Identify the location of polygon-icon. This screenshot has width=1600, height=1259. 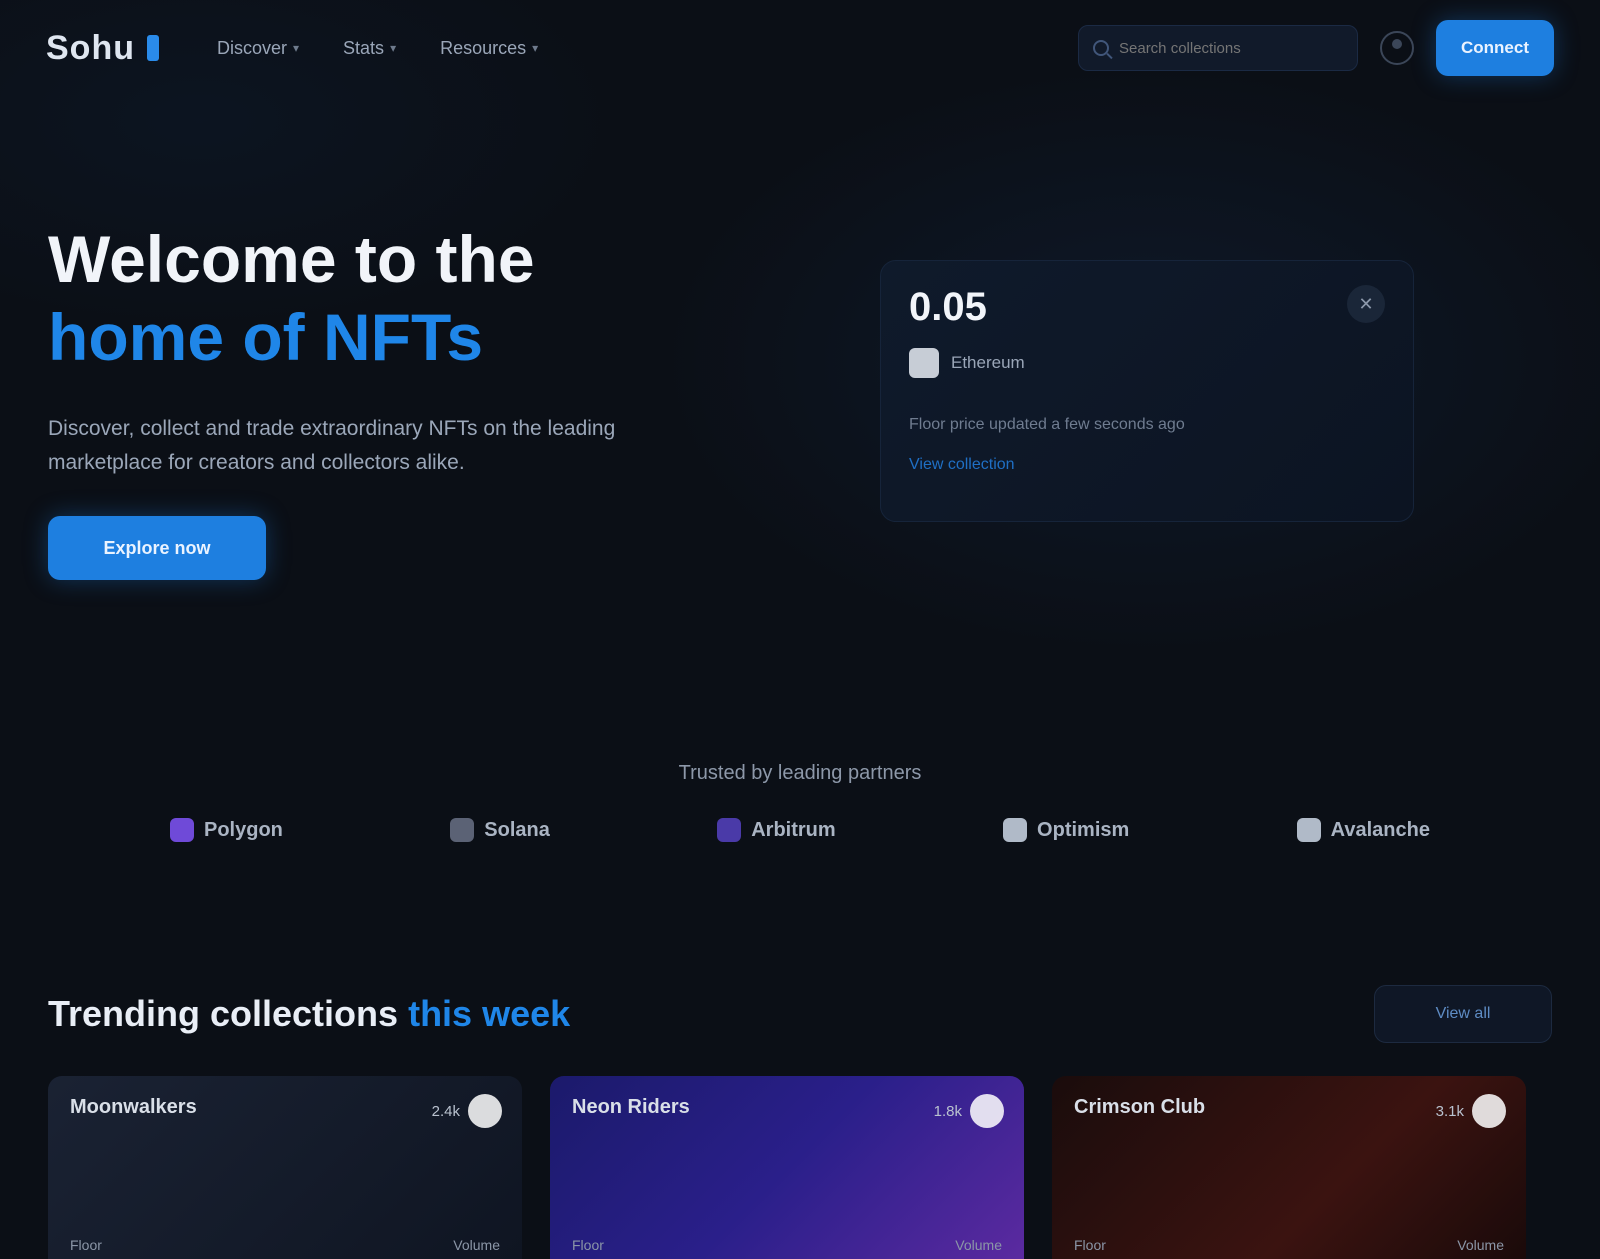
(182, 830).